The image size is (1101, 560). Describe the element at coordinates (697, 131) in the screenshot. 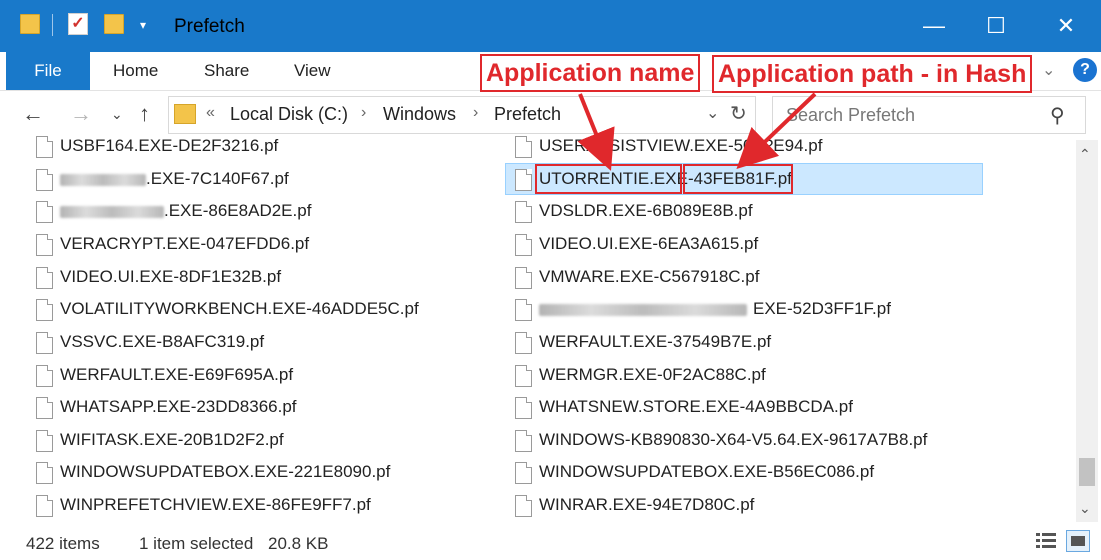

I see `annotation-arrows` at that location.